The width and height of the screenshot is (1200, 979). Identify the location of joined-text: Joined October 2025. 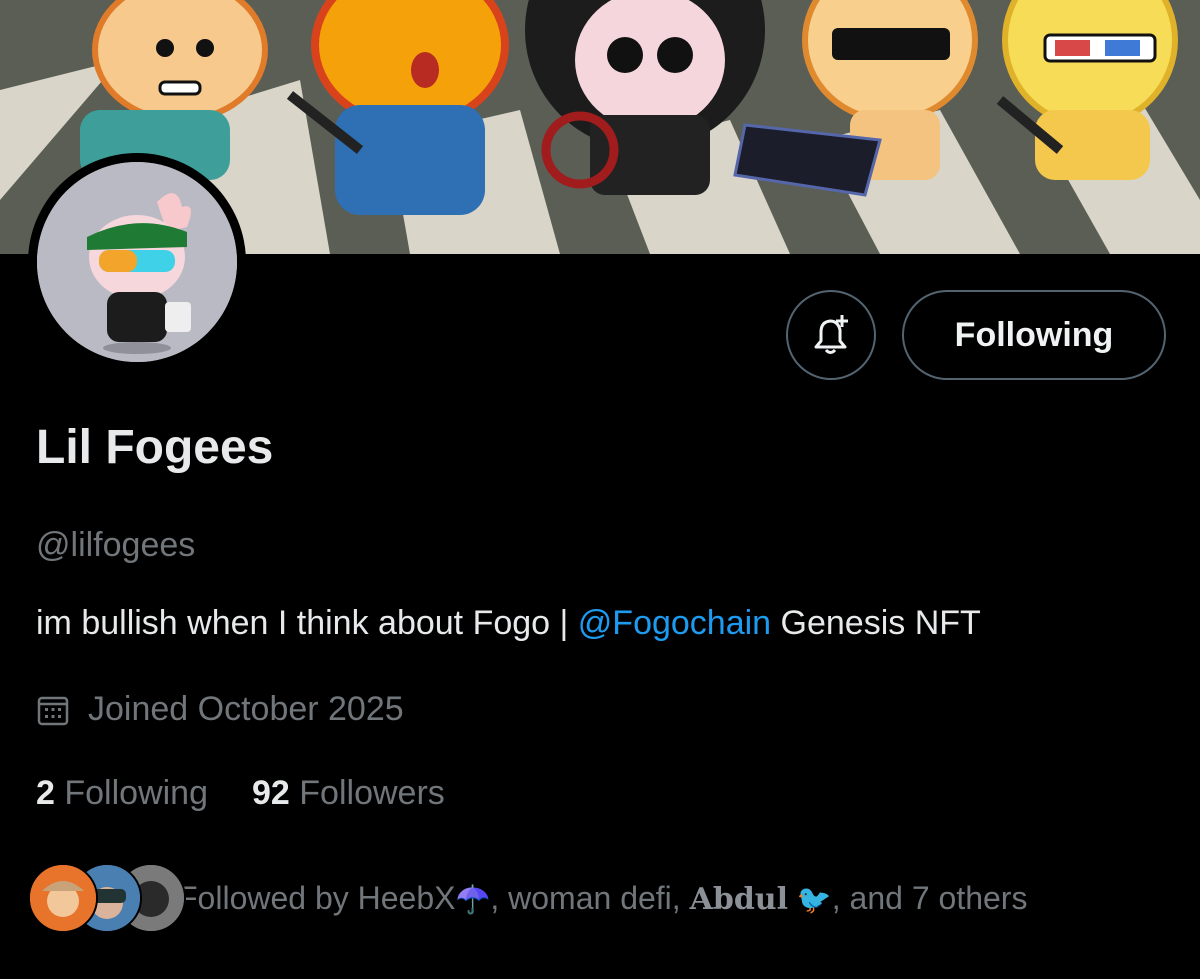
(246, 709).